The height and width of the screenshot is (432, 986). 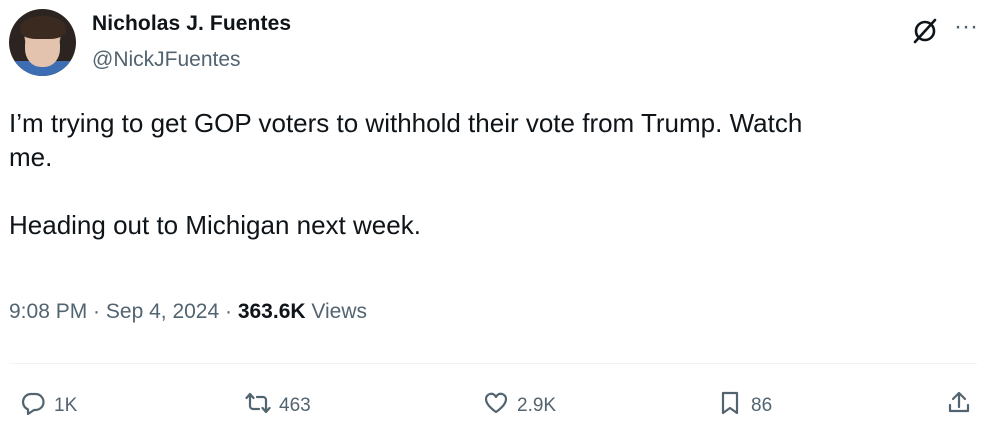 I want to click on reply-button: 1K, so click(x=48, y=406).